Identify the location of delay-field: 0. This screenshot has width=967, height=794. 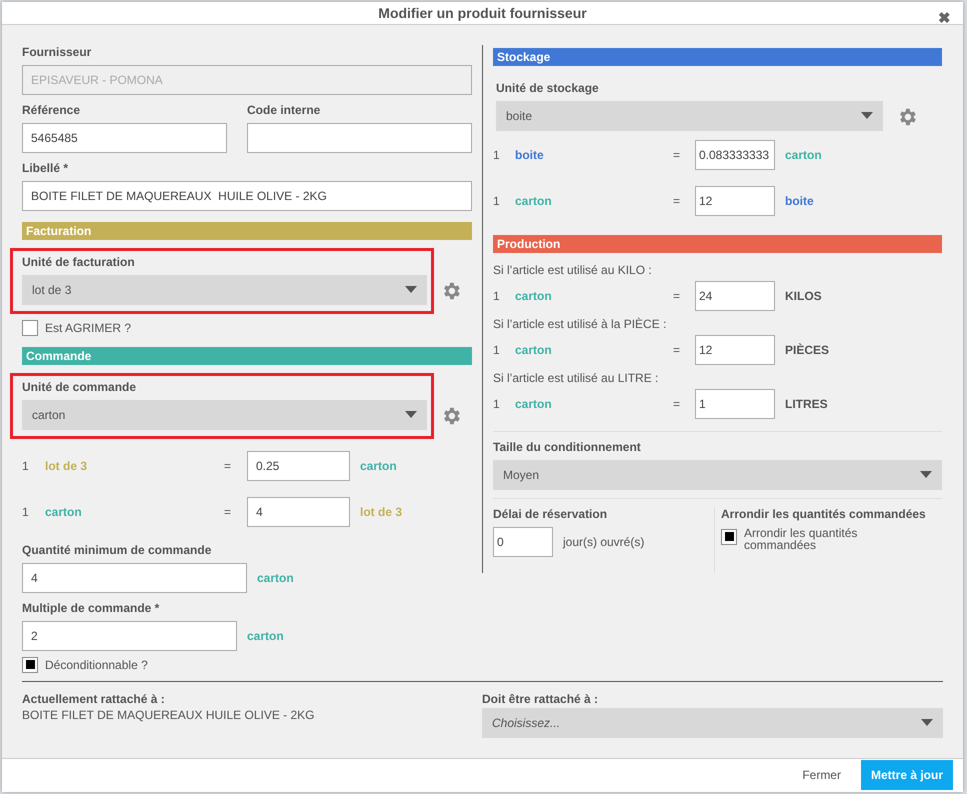
(523, 541).